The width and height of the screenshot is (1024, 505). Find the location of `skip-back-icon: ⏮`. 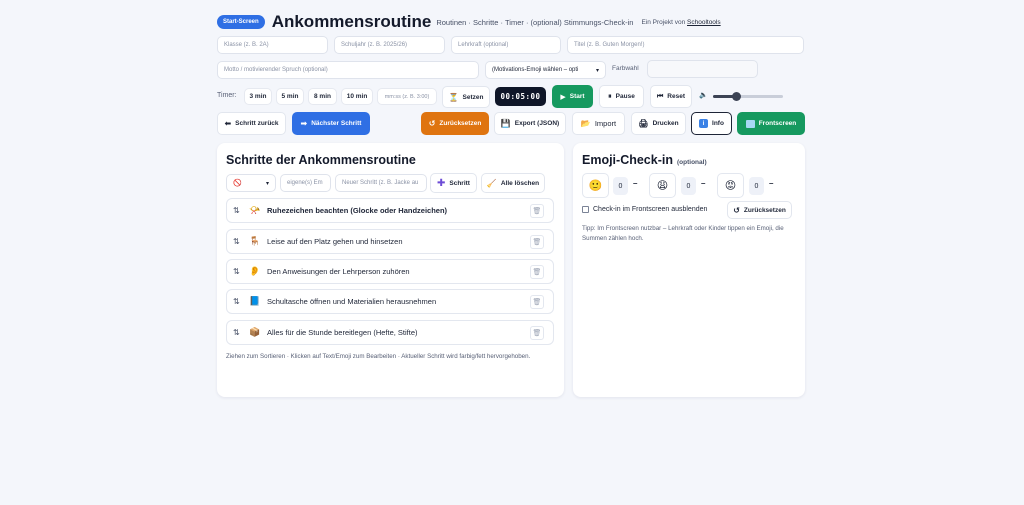

skip-back-icon: ⏮ is located at coordinates (660, 96).